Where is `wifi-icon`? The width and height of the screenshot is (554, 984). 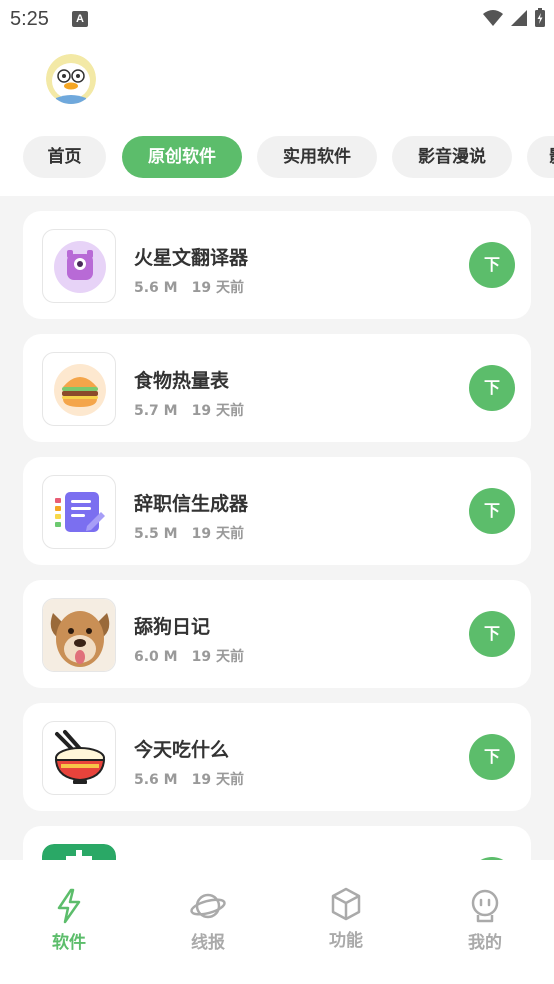
wifi-icon is located at coordinates (493, 18).